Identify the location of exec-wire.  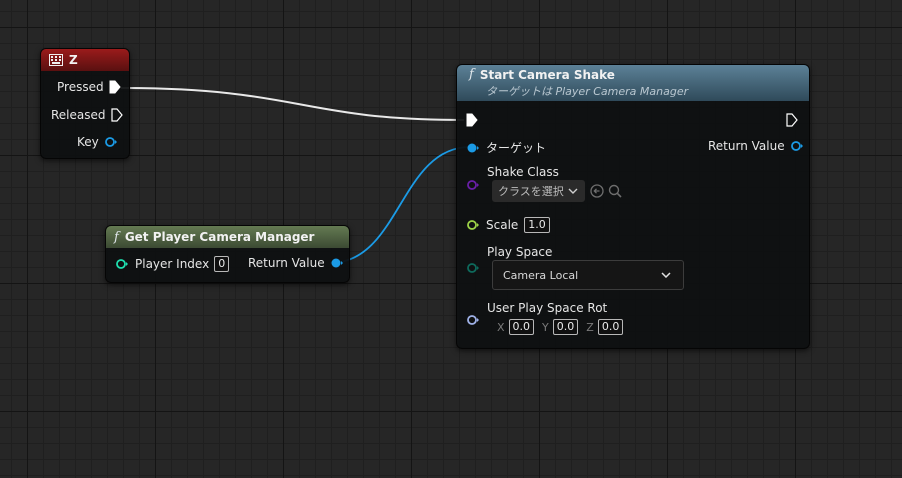
(292, 104).